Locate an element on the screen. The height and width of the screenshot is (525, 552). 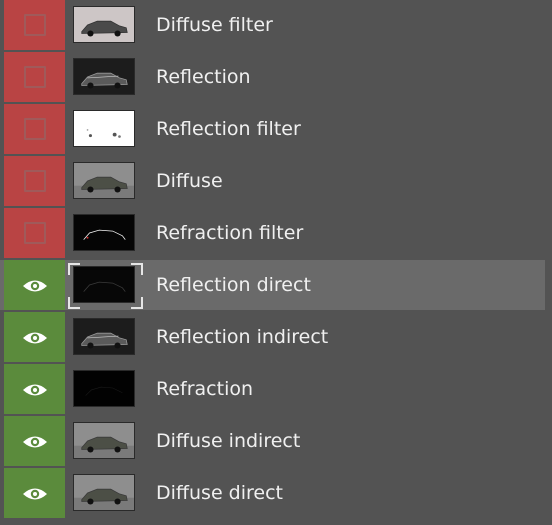
layer-row: Reflection filter is located at coordinates (276, 129).